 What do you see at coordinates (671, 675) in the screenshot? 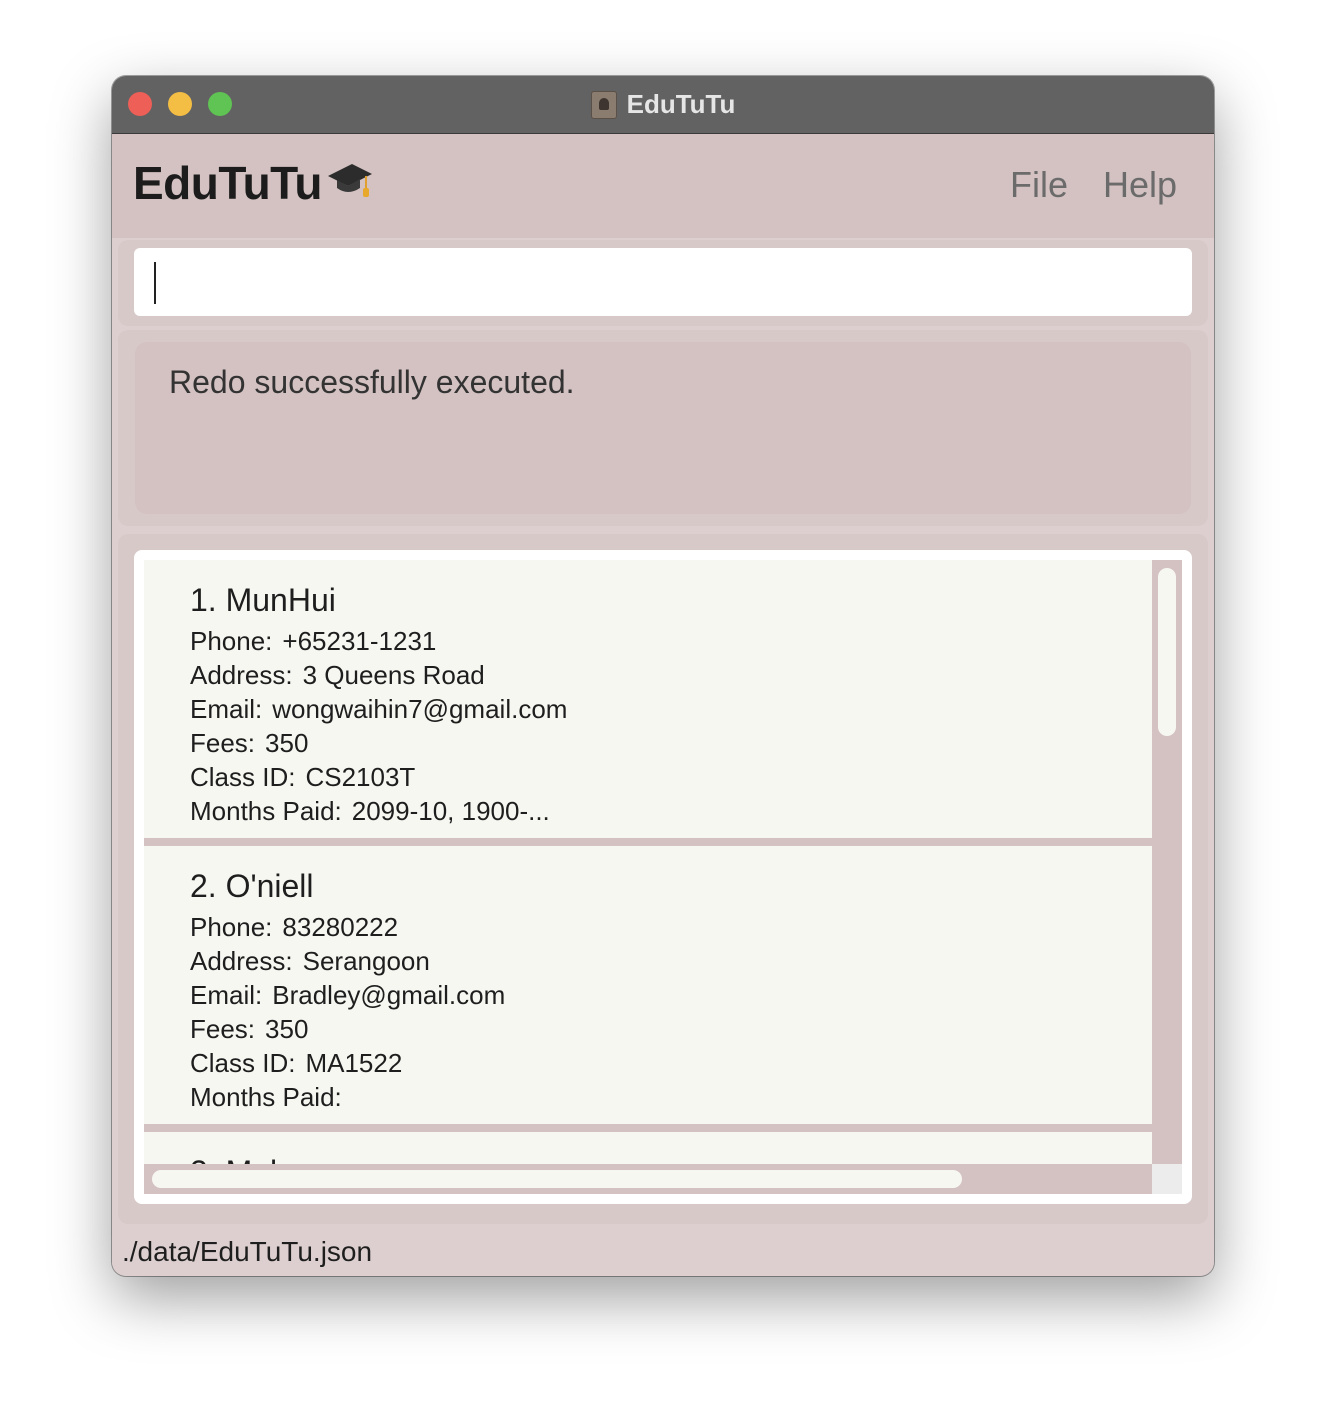
I see `student-address: Address: 3 Queens Road` at bounding box center [671, 675].